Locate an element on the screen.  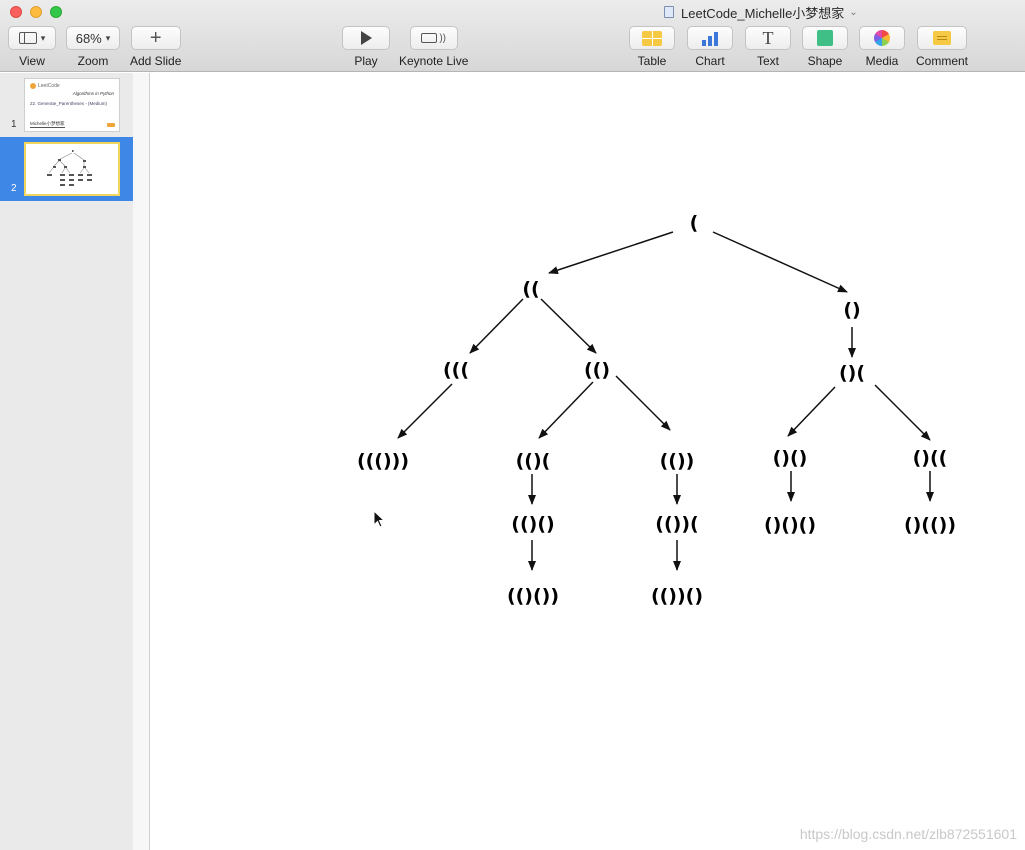
thumb-title: Algorithms in Python is located at coordinates (93, 93).